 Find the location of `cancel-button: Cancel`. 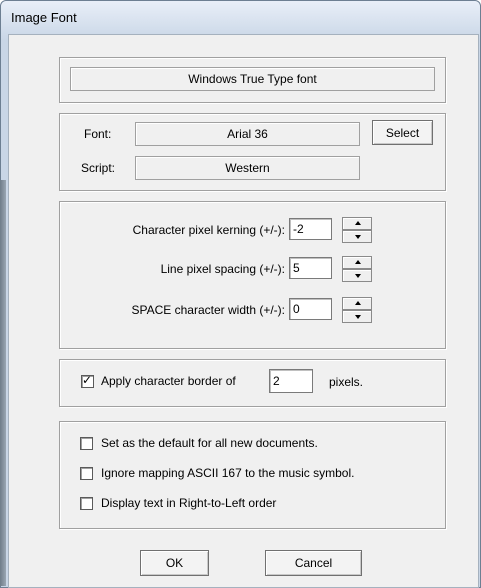

cancel-button: Cancel is located at coordinates (313, 563).